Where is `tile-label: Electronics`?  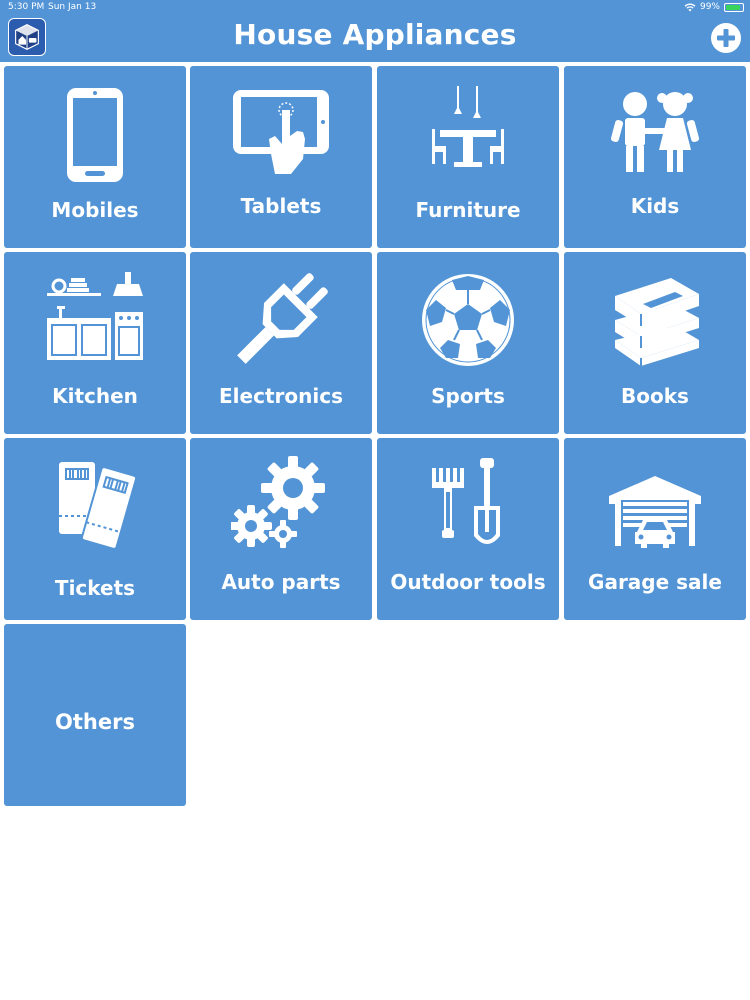 tile-label: Electronics is located at coordinates (281, 396).